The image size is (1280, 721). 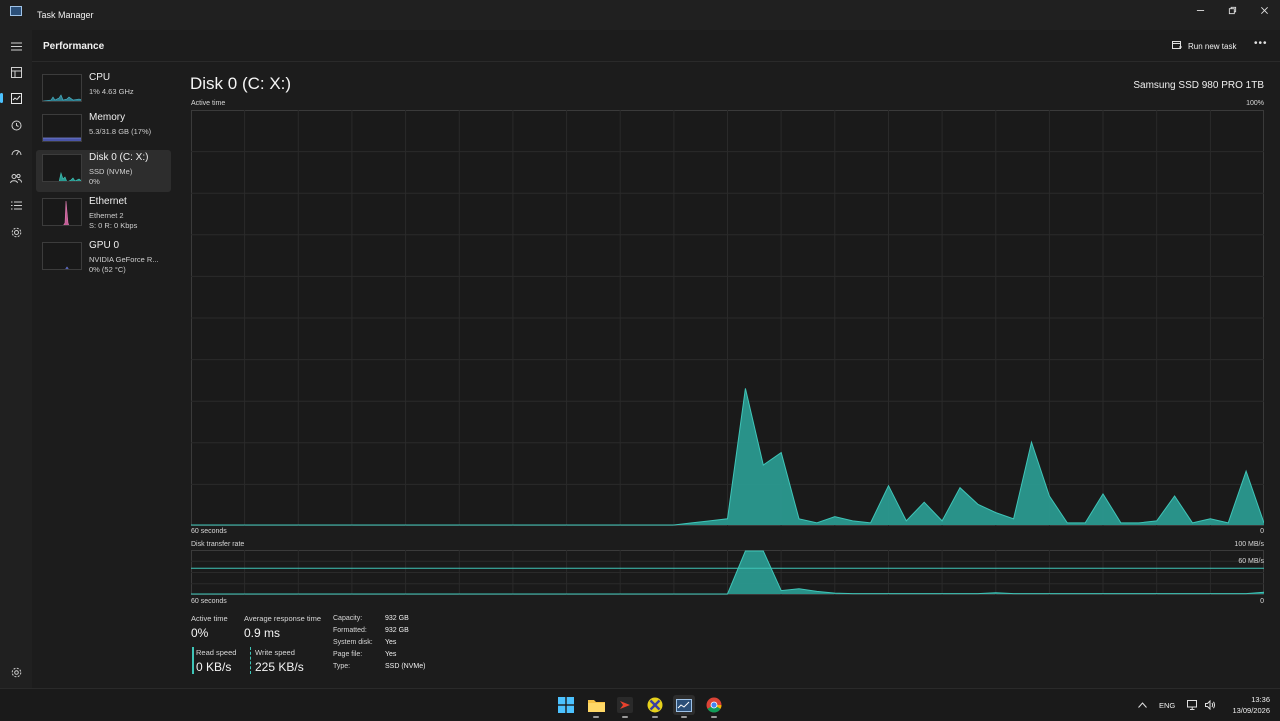 What do you see at coordinates (209, 531) in the screenshot?
I see `active-time-span-label: 60 seconds` at bounding box center [209, 531].